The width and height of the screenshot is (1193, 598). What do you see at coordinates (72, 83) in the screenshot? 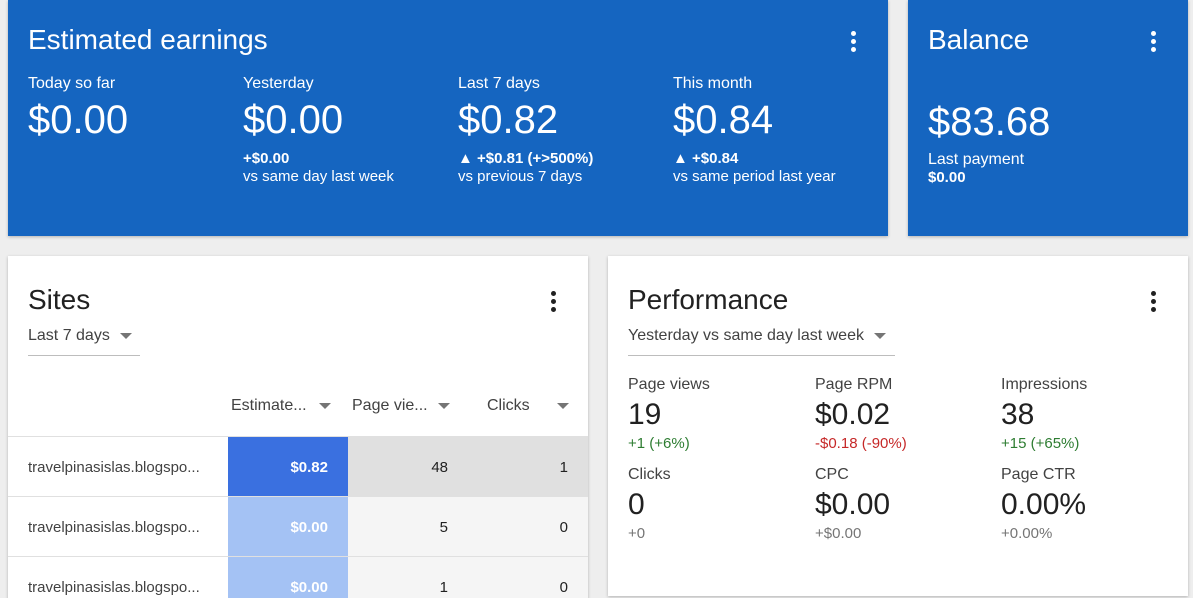
I see `earnings-label: Today so far` at bounding box center [72, 83].